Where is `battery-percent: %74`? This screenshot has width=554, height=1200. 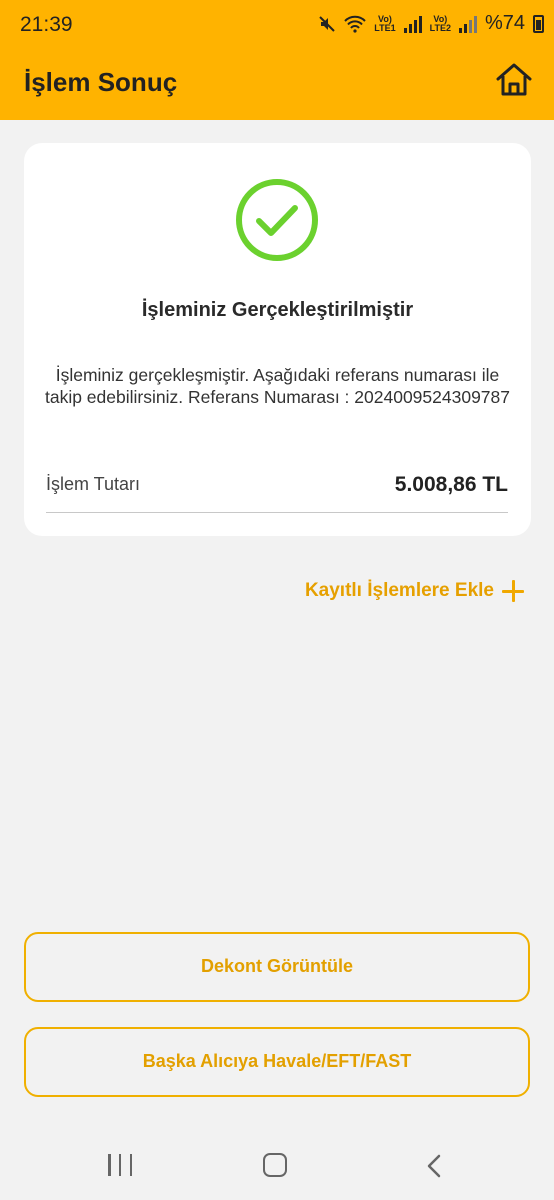
battery-percent: %74 is located at coordinates (504, 23).